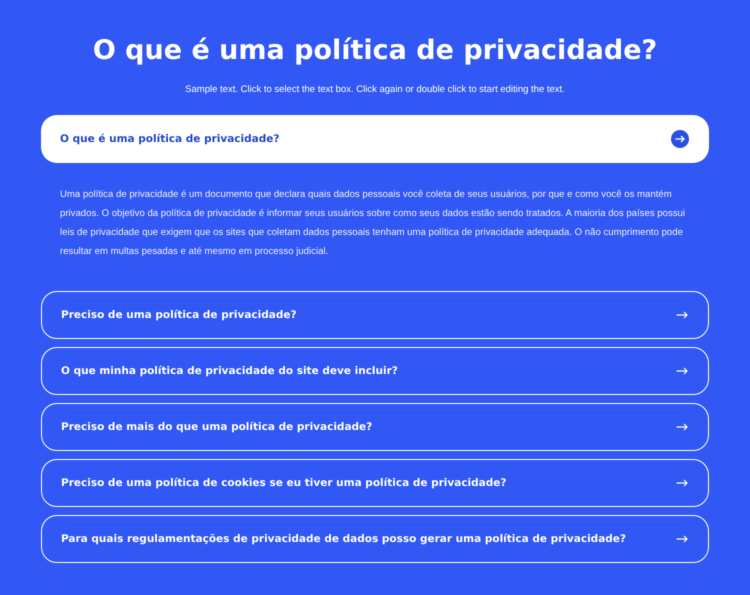  I want to click on subtitle: Sample text. Click to select the text box. Click again or double click to start editing the text., so click(375, 89).